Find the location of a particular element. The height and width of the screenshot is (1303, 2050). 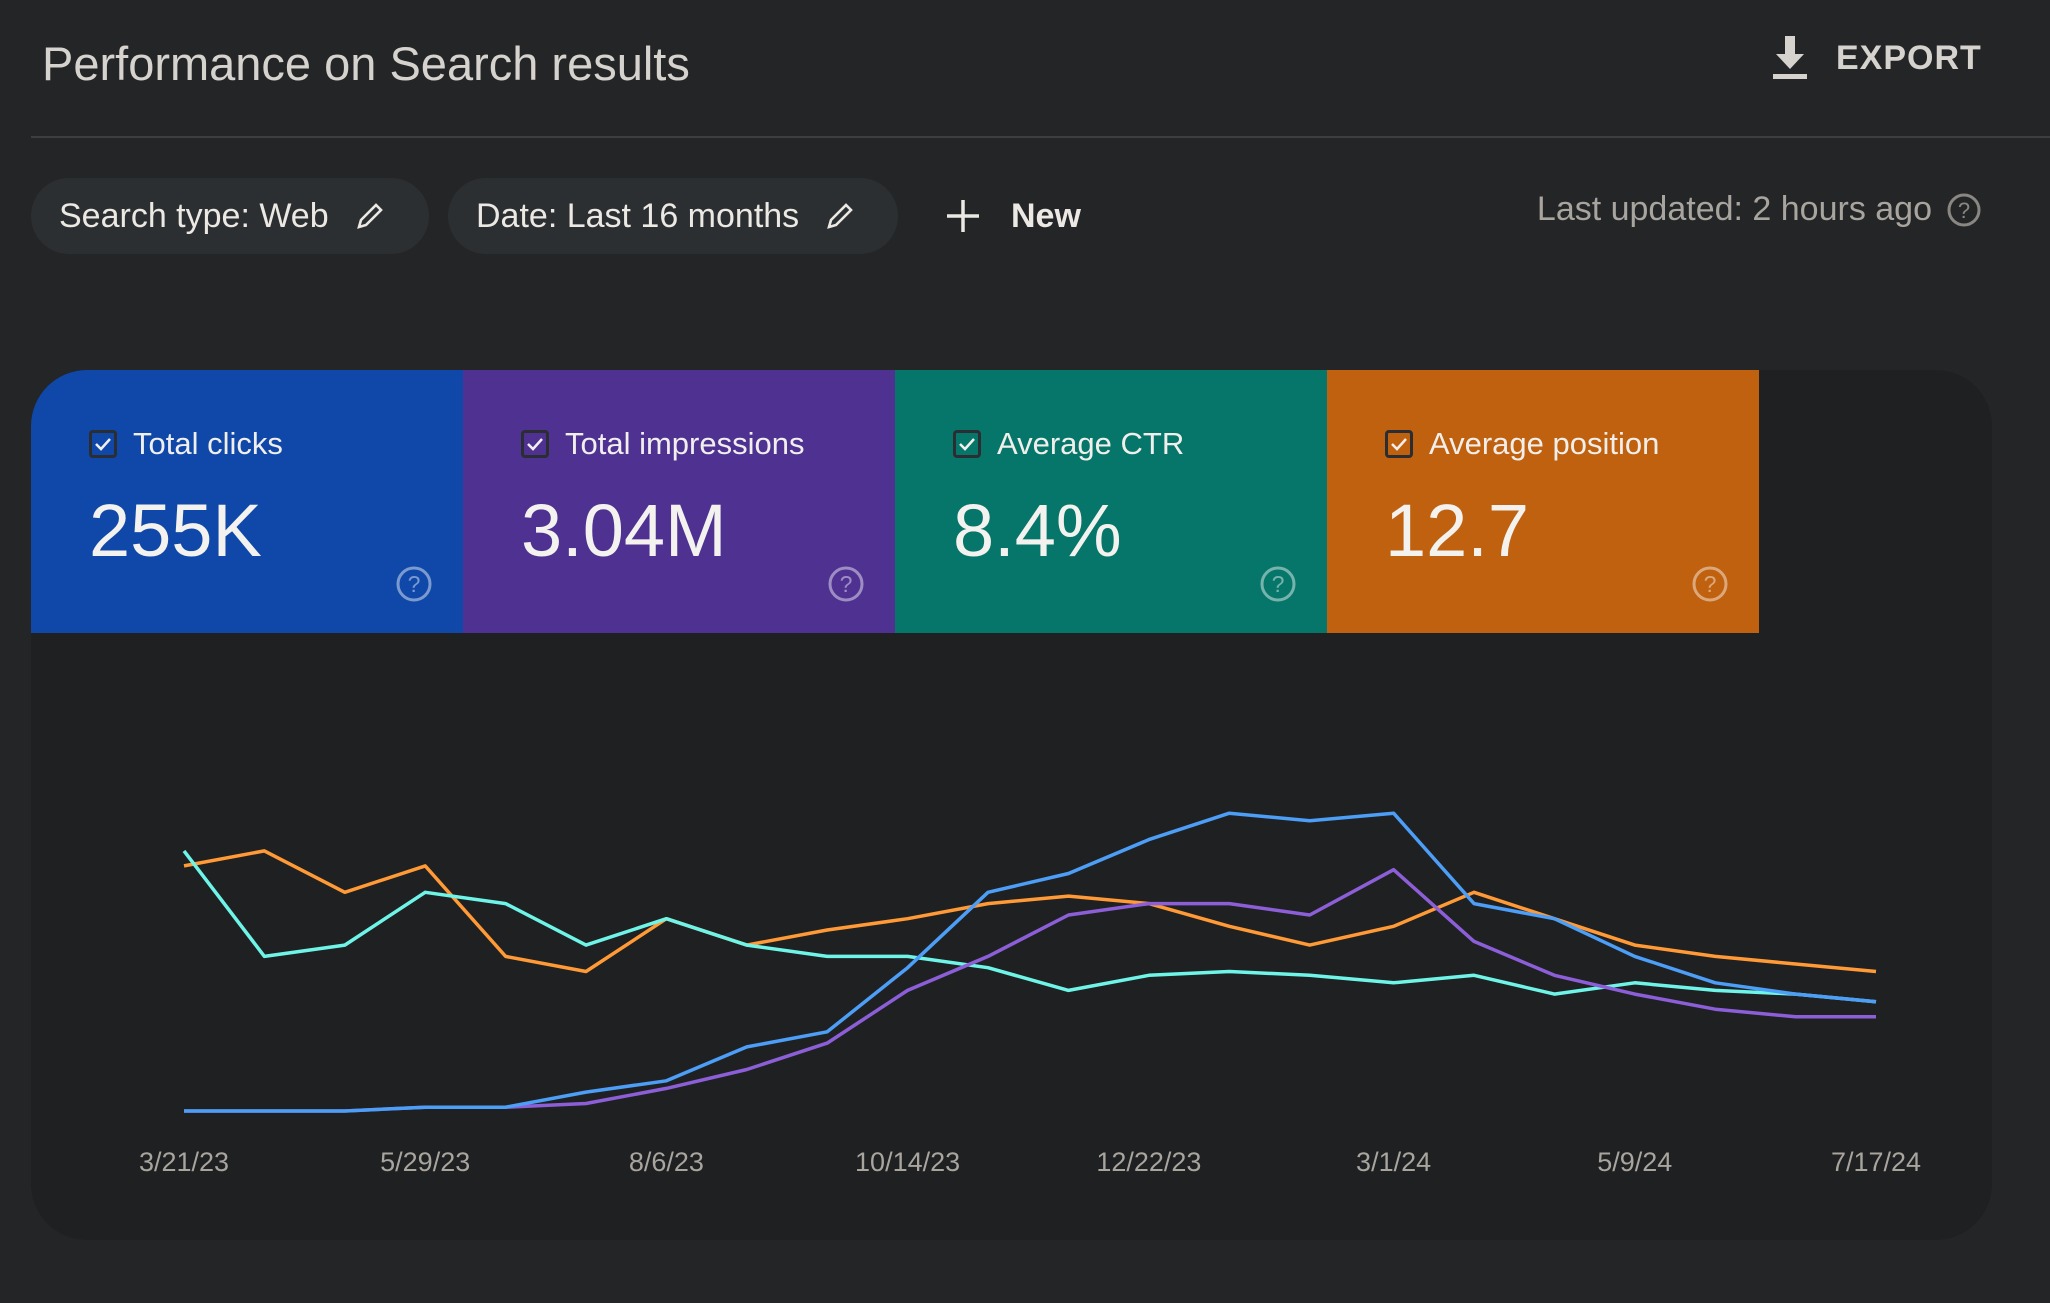

metric-card-total-clicks: Total clicks 255K? is located at coordinates (247, 501).